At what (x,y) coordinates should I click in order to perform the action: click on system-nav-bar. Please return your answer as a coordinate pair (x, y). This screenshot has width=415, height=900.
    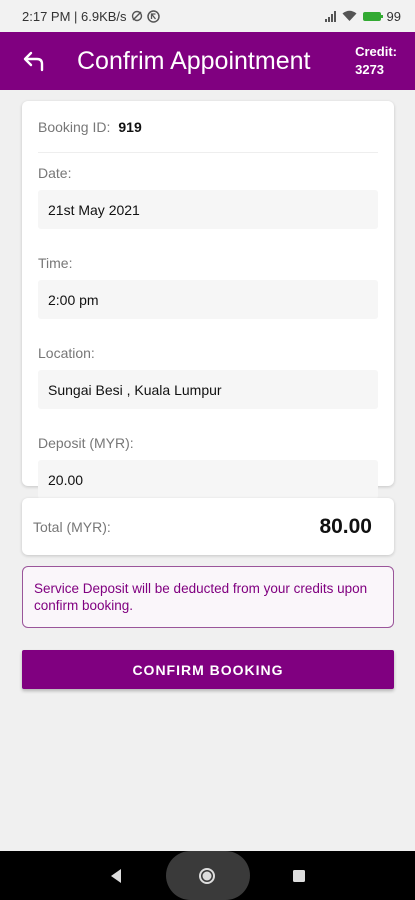
    Looking at the image, I should click on (207, 875).